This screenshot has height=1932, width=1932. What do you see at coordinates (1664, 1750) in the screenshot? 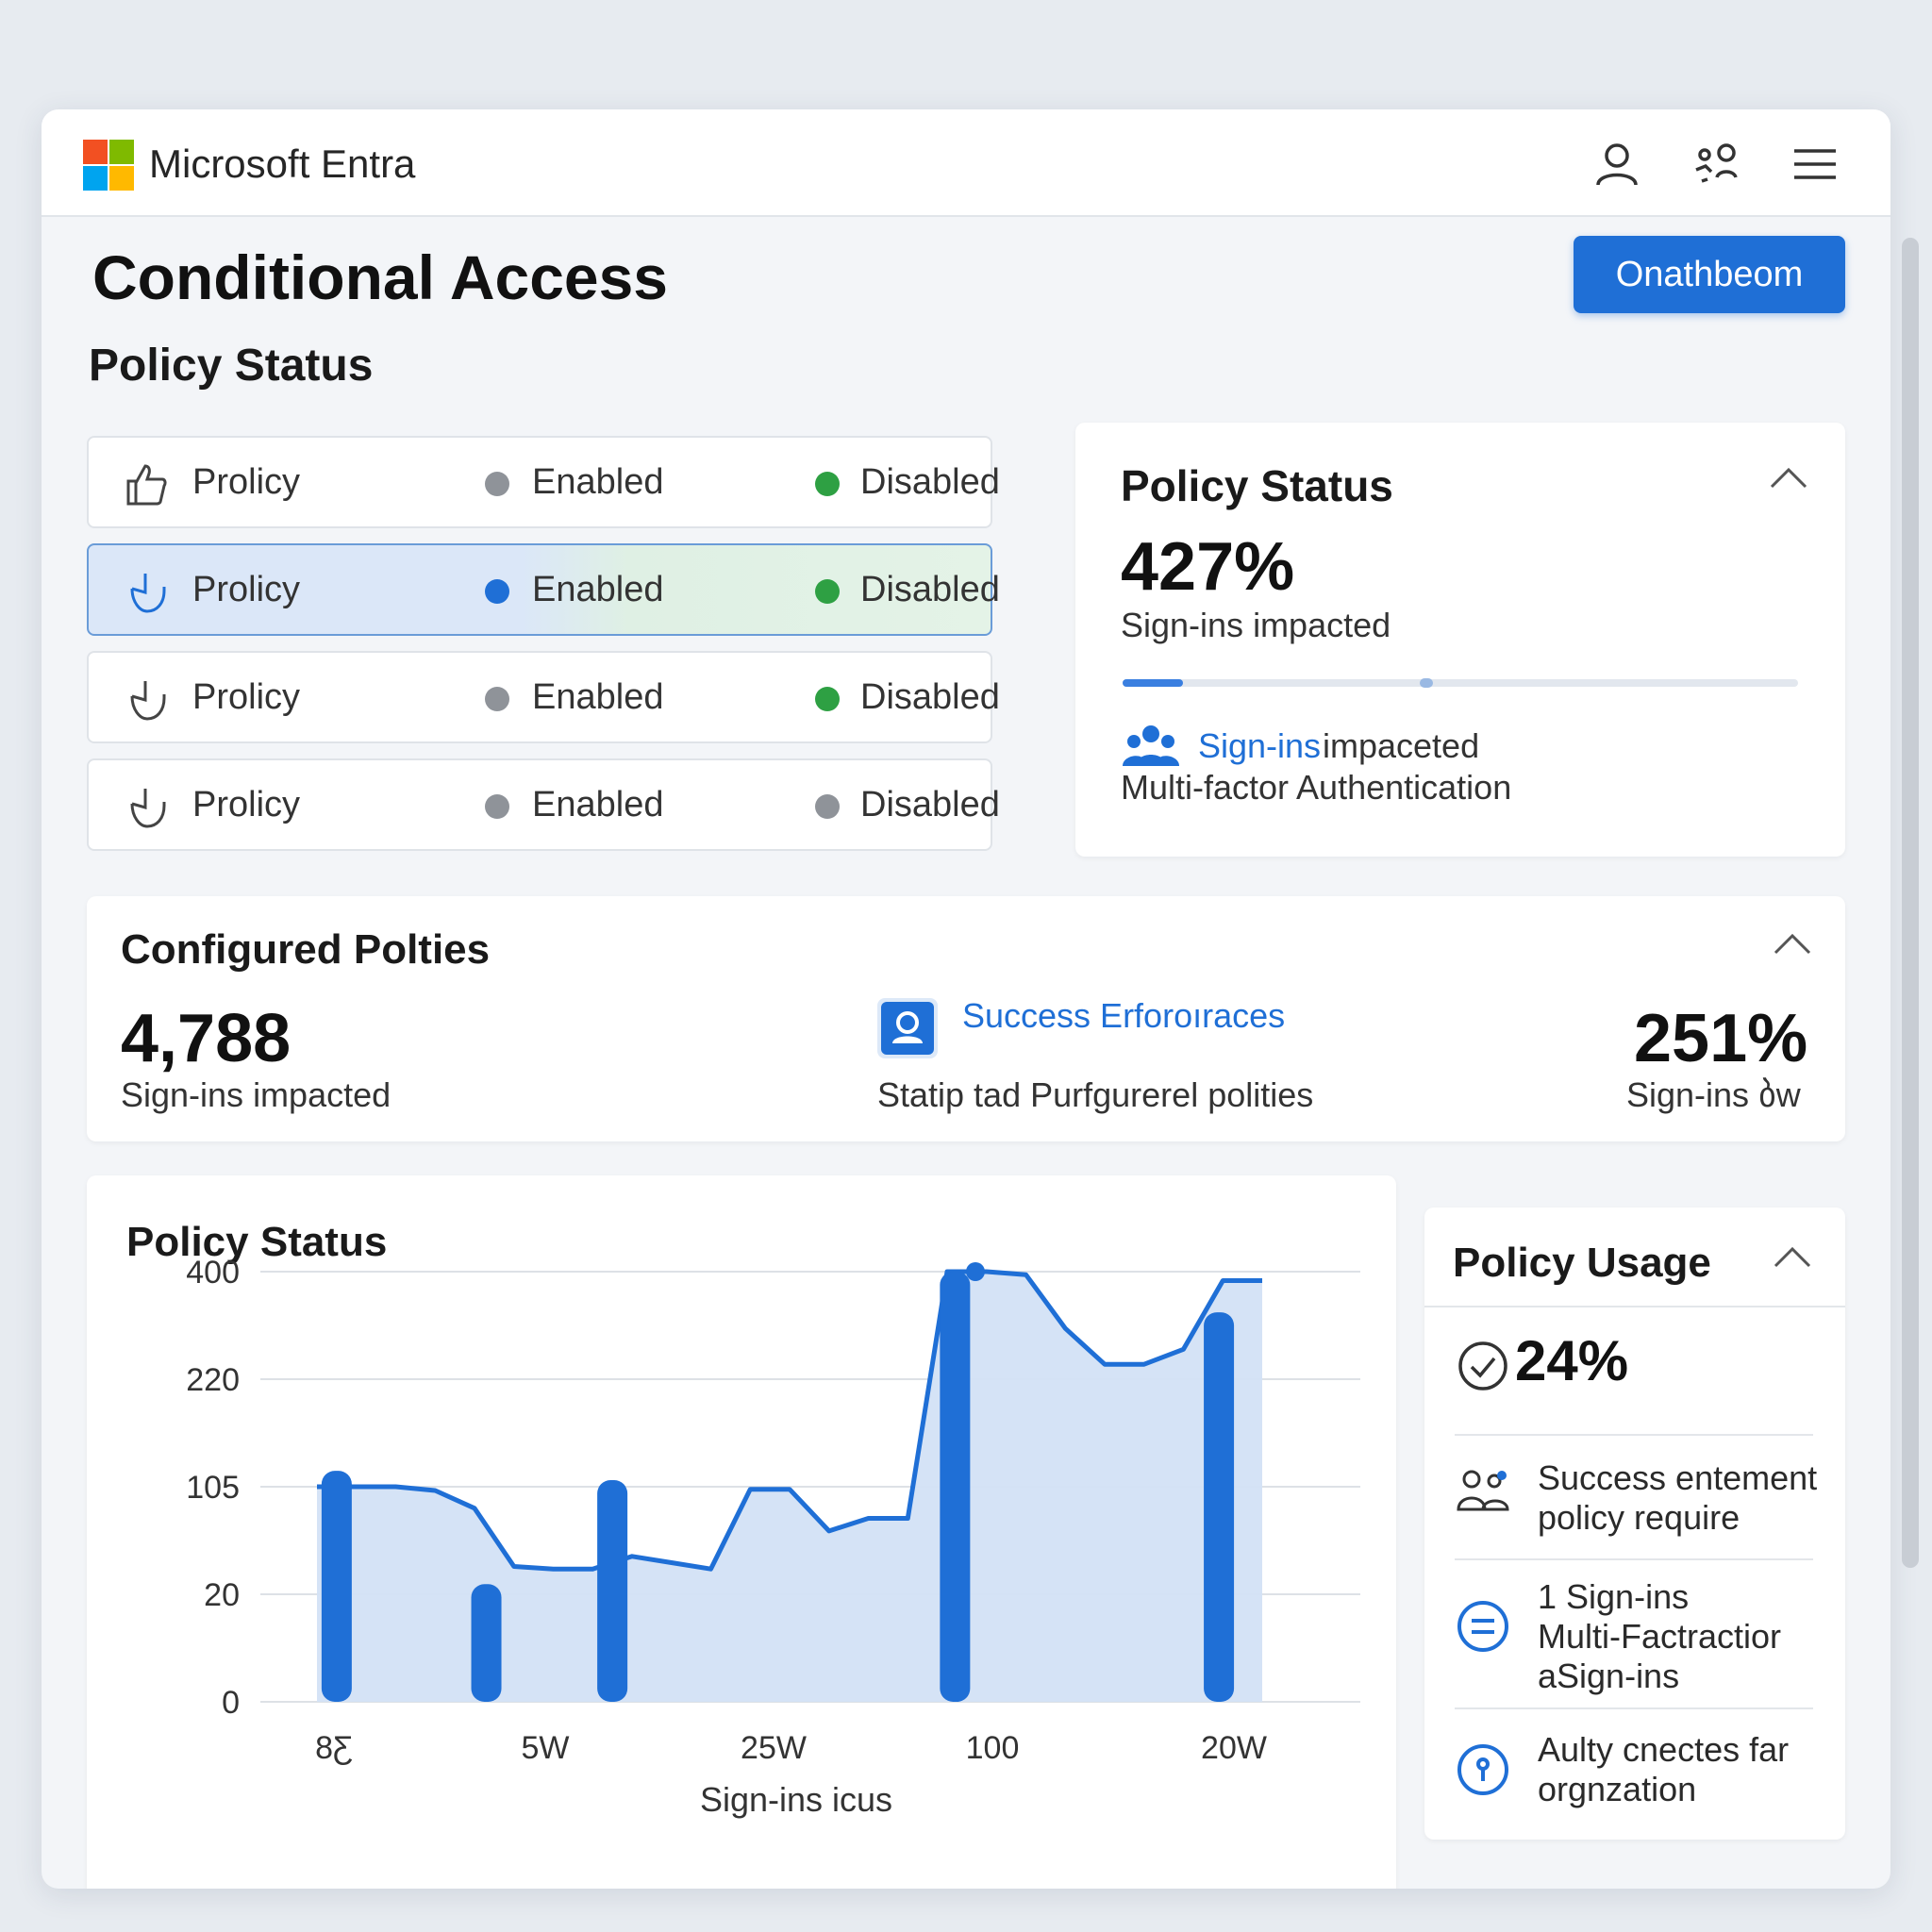
I see `usage-item-line: Aulty cnectes far` at bounding box center [1664, 1750].